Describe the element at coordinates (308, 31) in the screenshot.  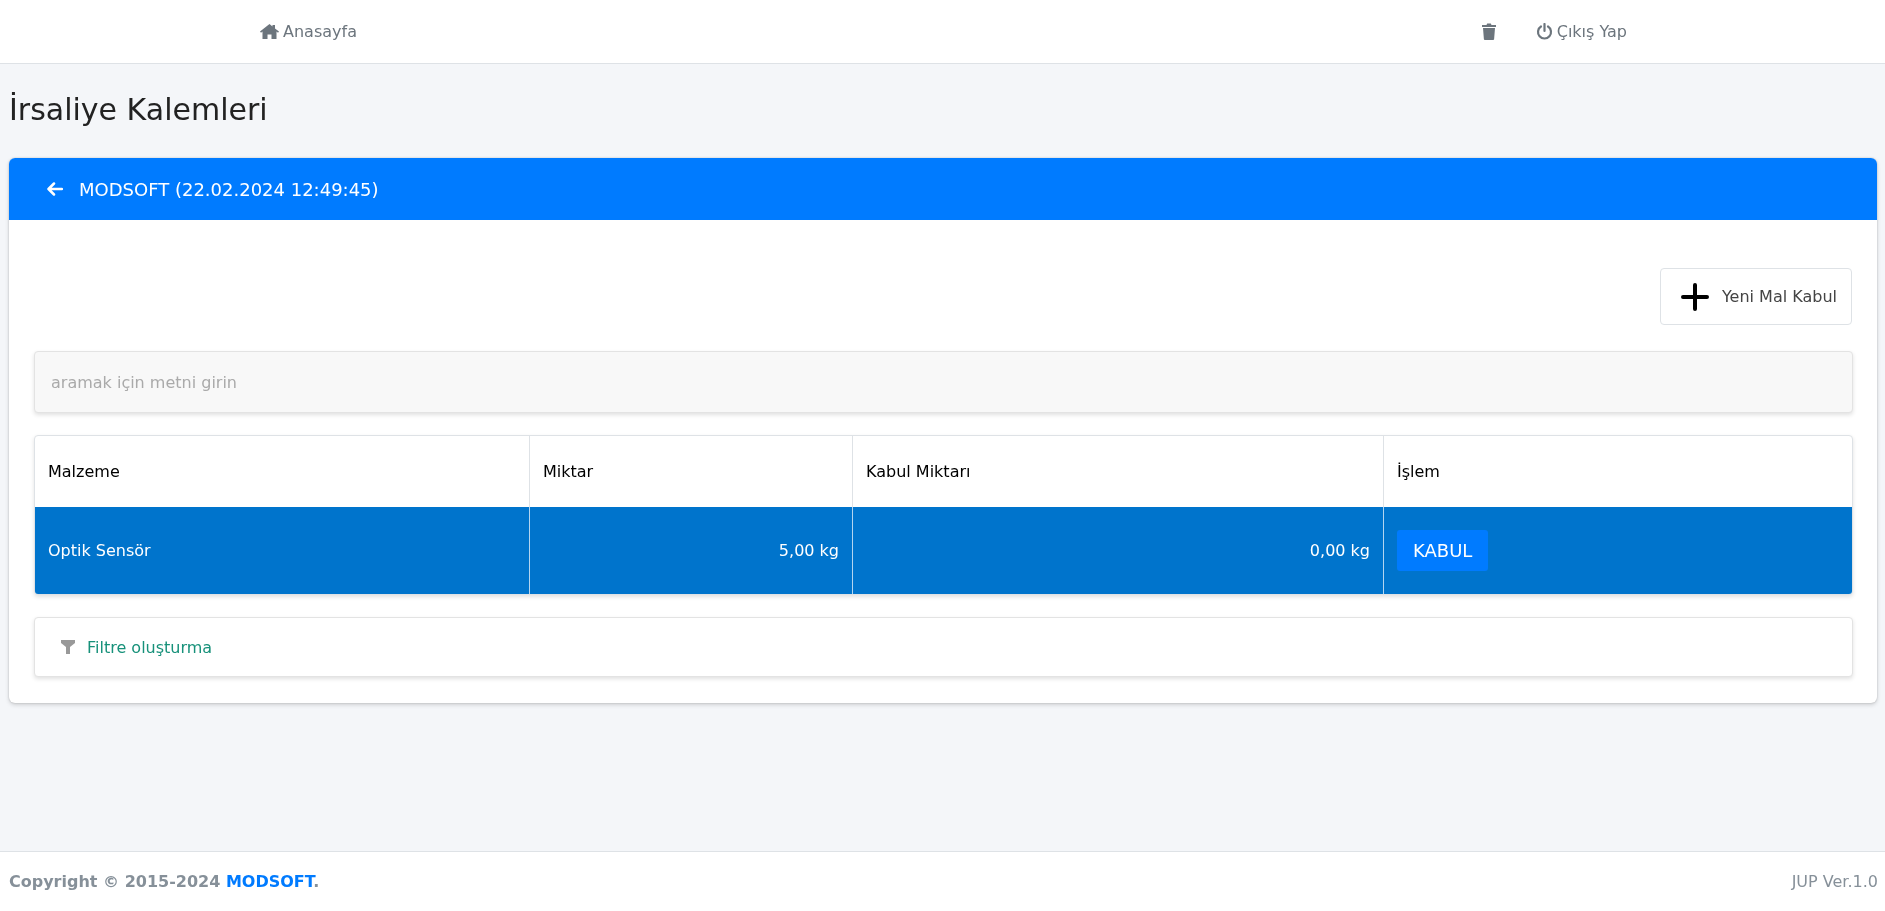
I see `home-link: Anasayfa` at that location.